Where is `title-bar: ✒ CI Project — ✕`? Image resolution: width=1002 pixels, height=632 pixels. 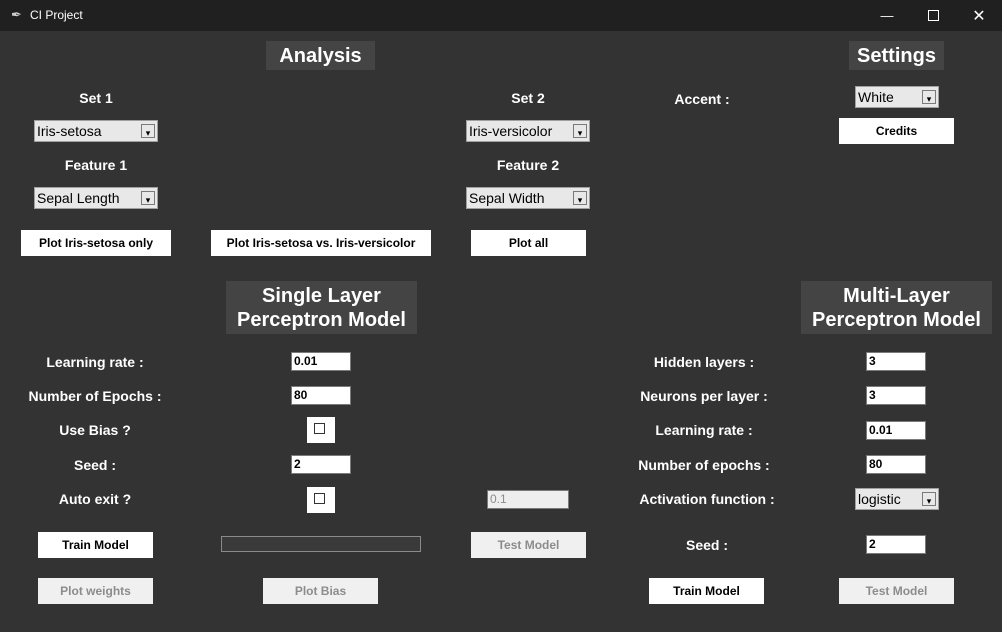
title-bar: ✒ CI Project — ✕ is located at coordinates (501, 15).